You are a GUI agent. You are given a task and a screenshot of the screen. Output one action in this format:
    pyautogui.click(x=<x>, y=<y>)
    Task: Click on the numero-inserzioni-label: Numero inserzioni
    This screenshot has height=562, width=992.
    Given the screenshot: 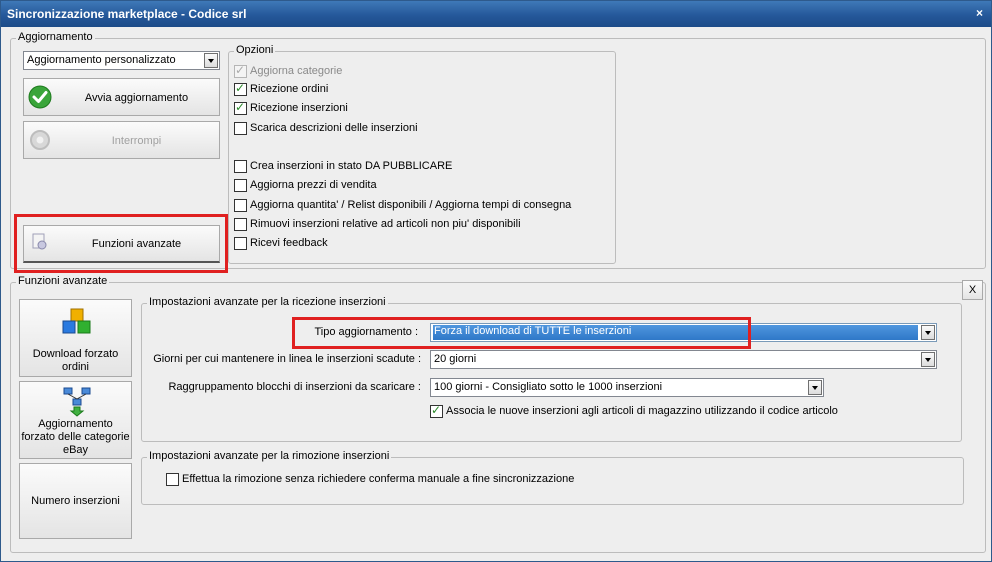 What is the action you would take?
    pyautogui.click(x=75, y=501)
    